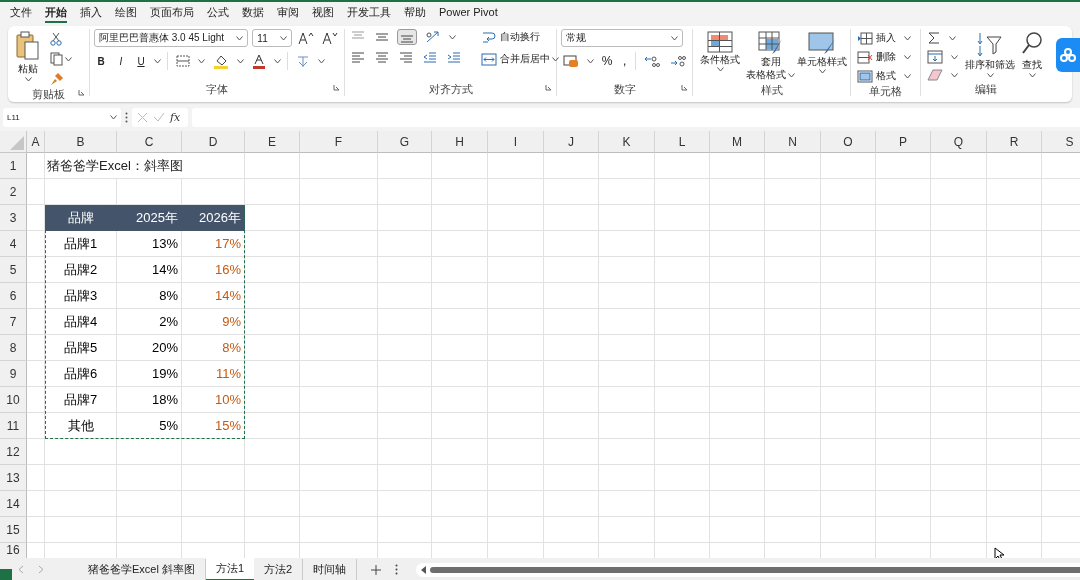  I want to click on increase-decimal-button, so click(652, 61).